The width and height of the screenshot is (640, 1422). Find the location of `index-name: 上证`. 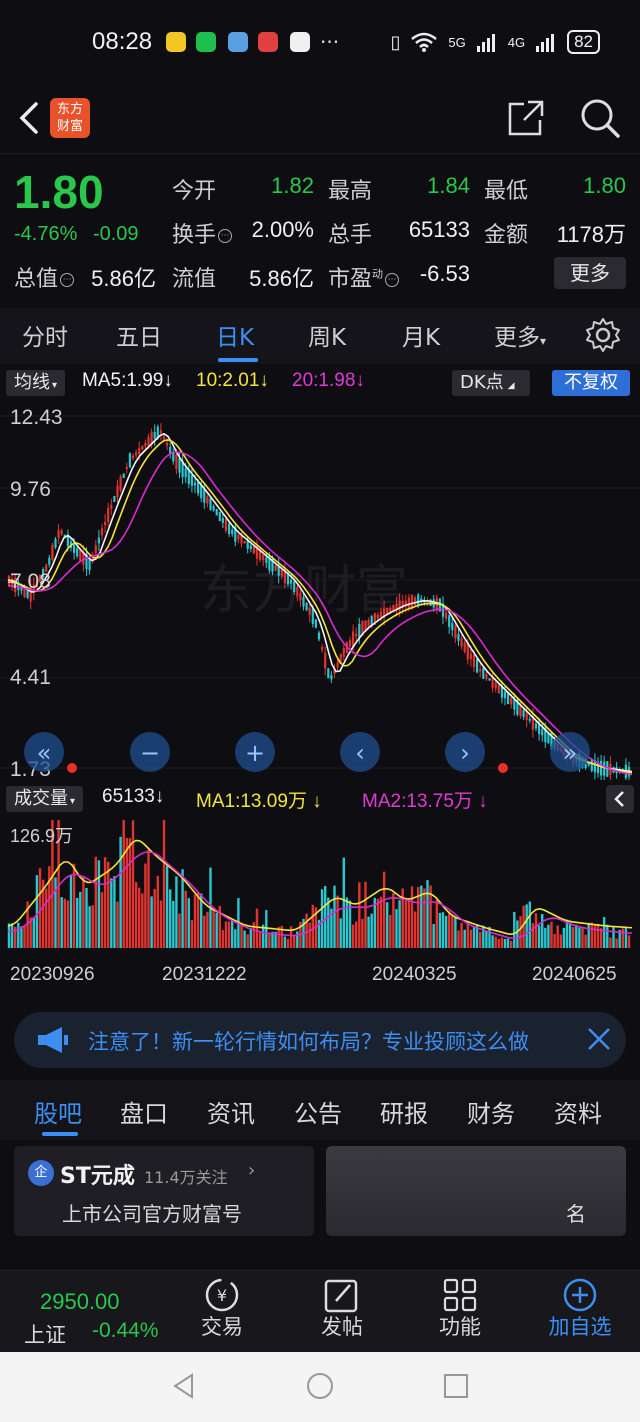

index-name: 上证 is located at coordinates (45, 1334).